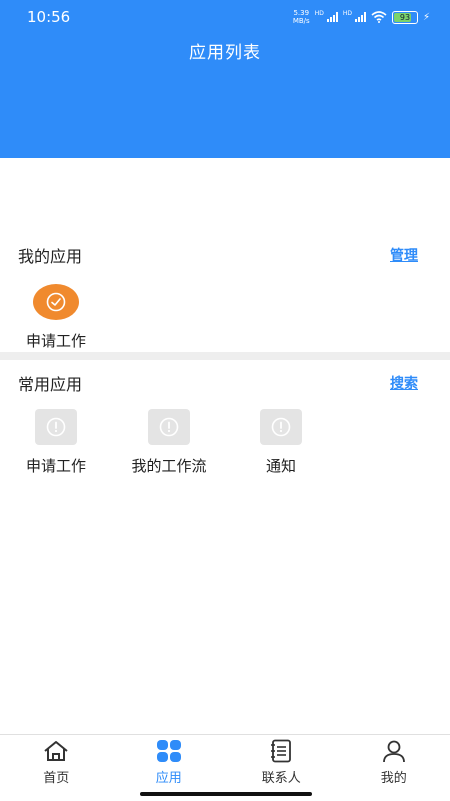  I want to click on my-app-apply-work: 申请工作, so click(56, 317).